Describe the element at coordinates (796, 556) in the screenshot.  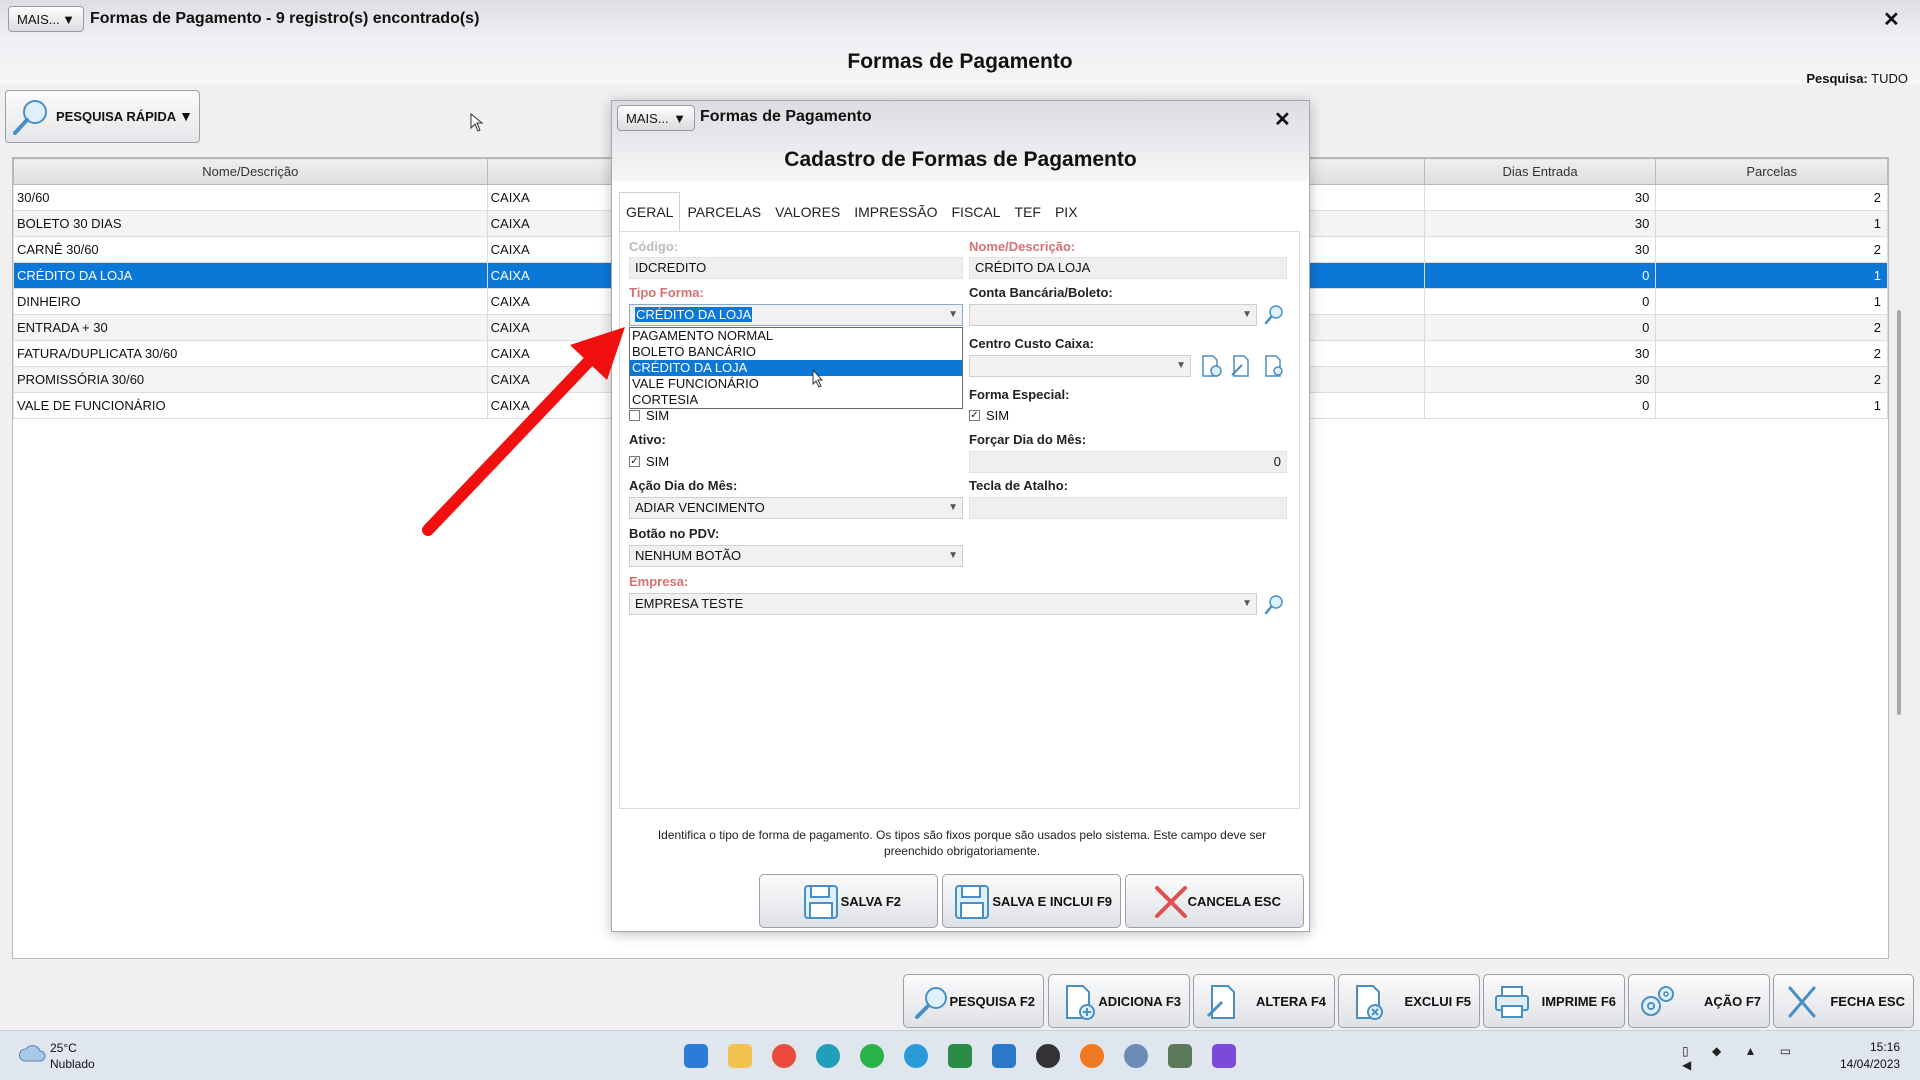
I see `botao-pdv-select: NENHUM BOTÃO ▼` at that location.